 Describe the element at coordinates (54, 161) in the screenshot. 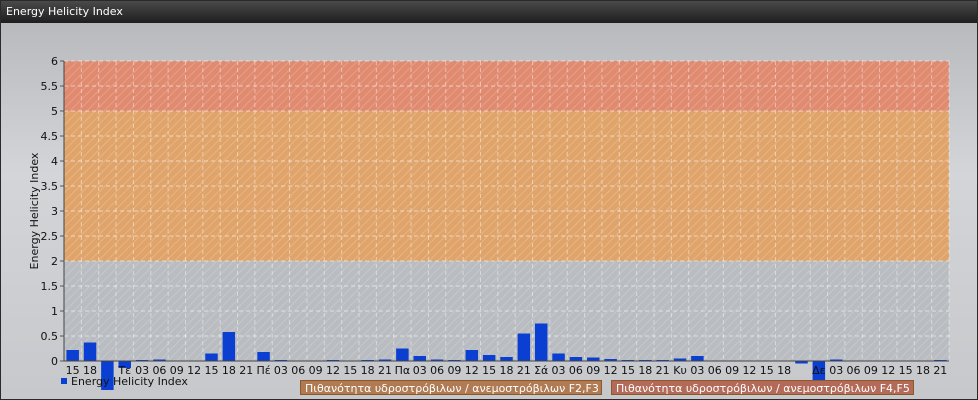

I see `y-tick-label: 4` at that location.